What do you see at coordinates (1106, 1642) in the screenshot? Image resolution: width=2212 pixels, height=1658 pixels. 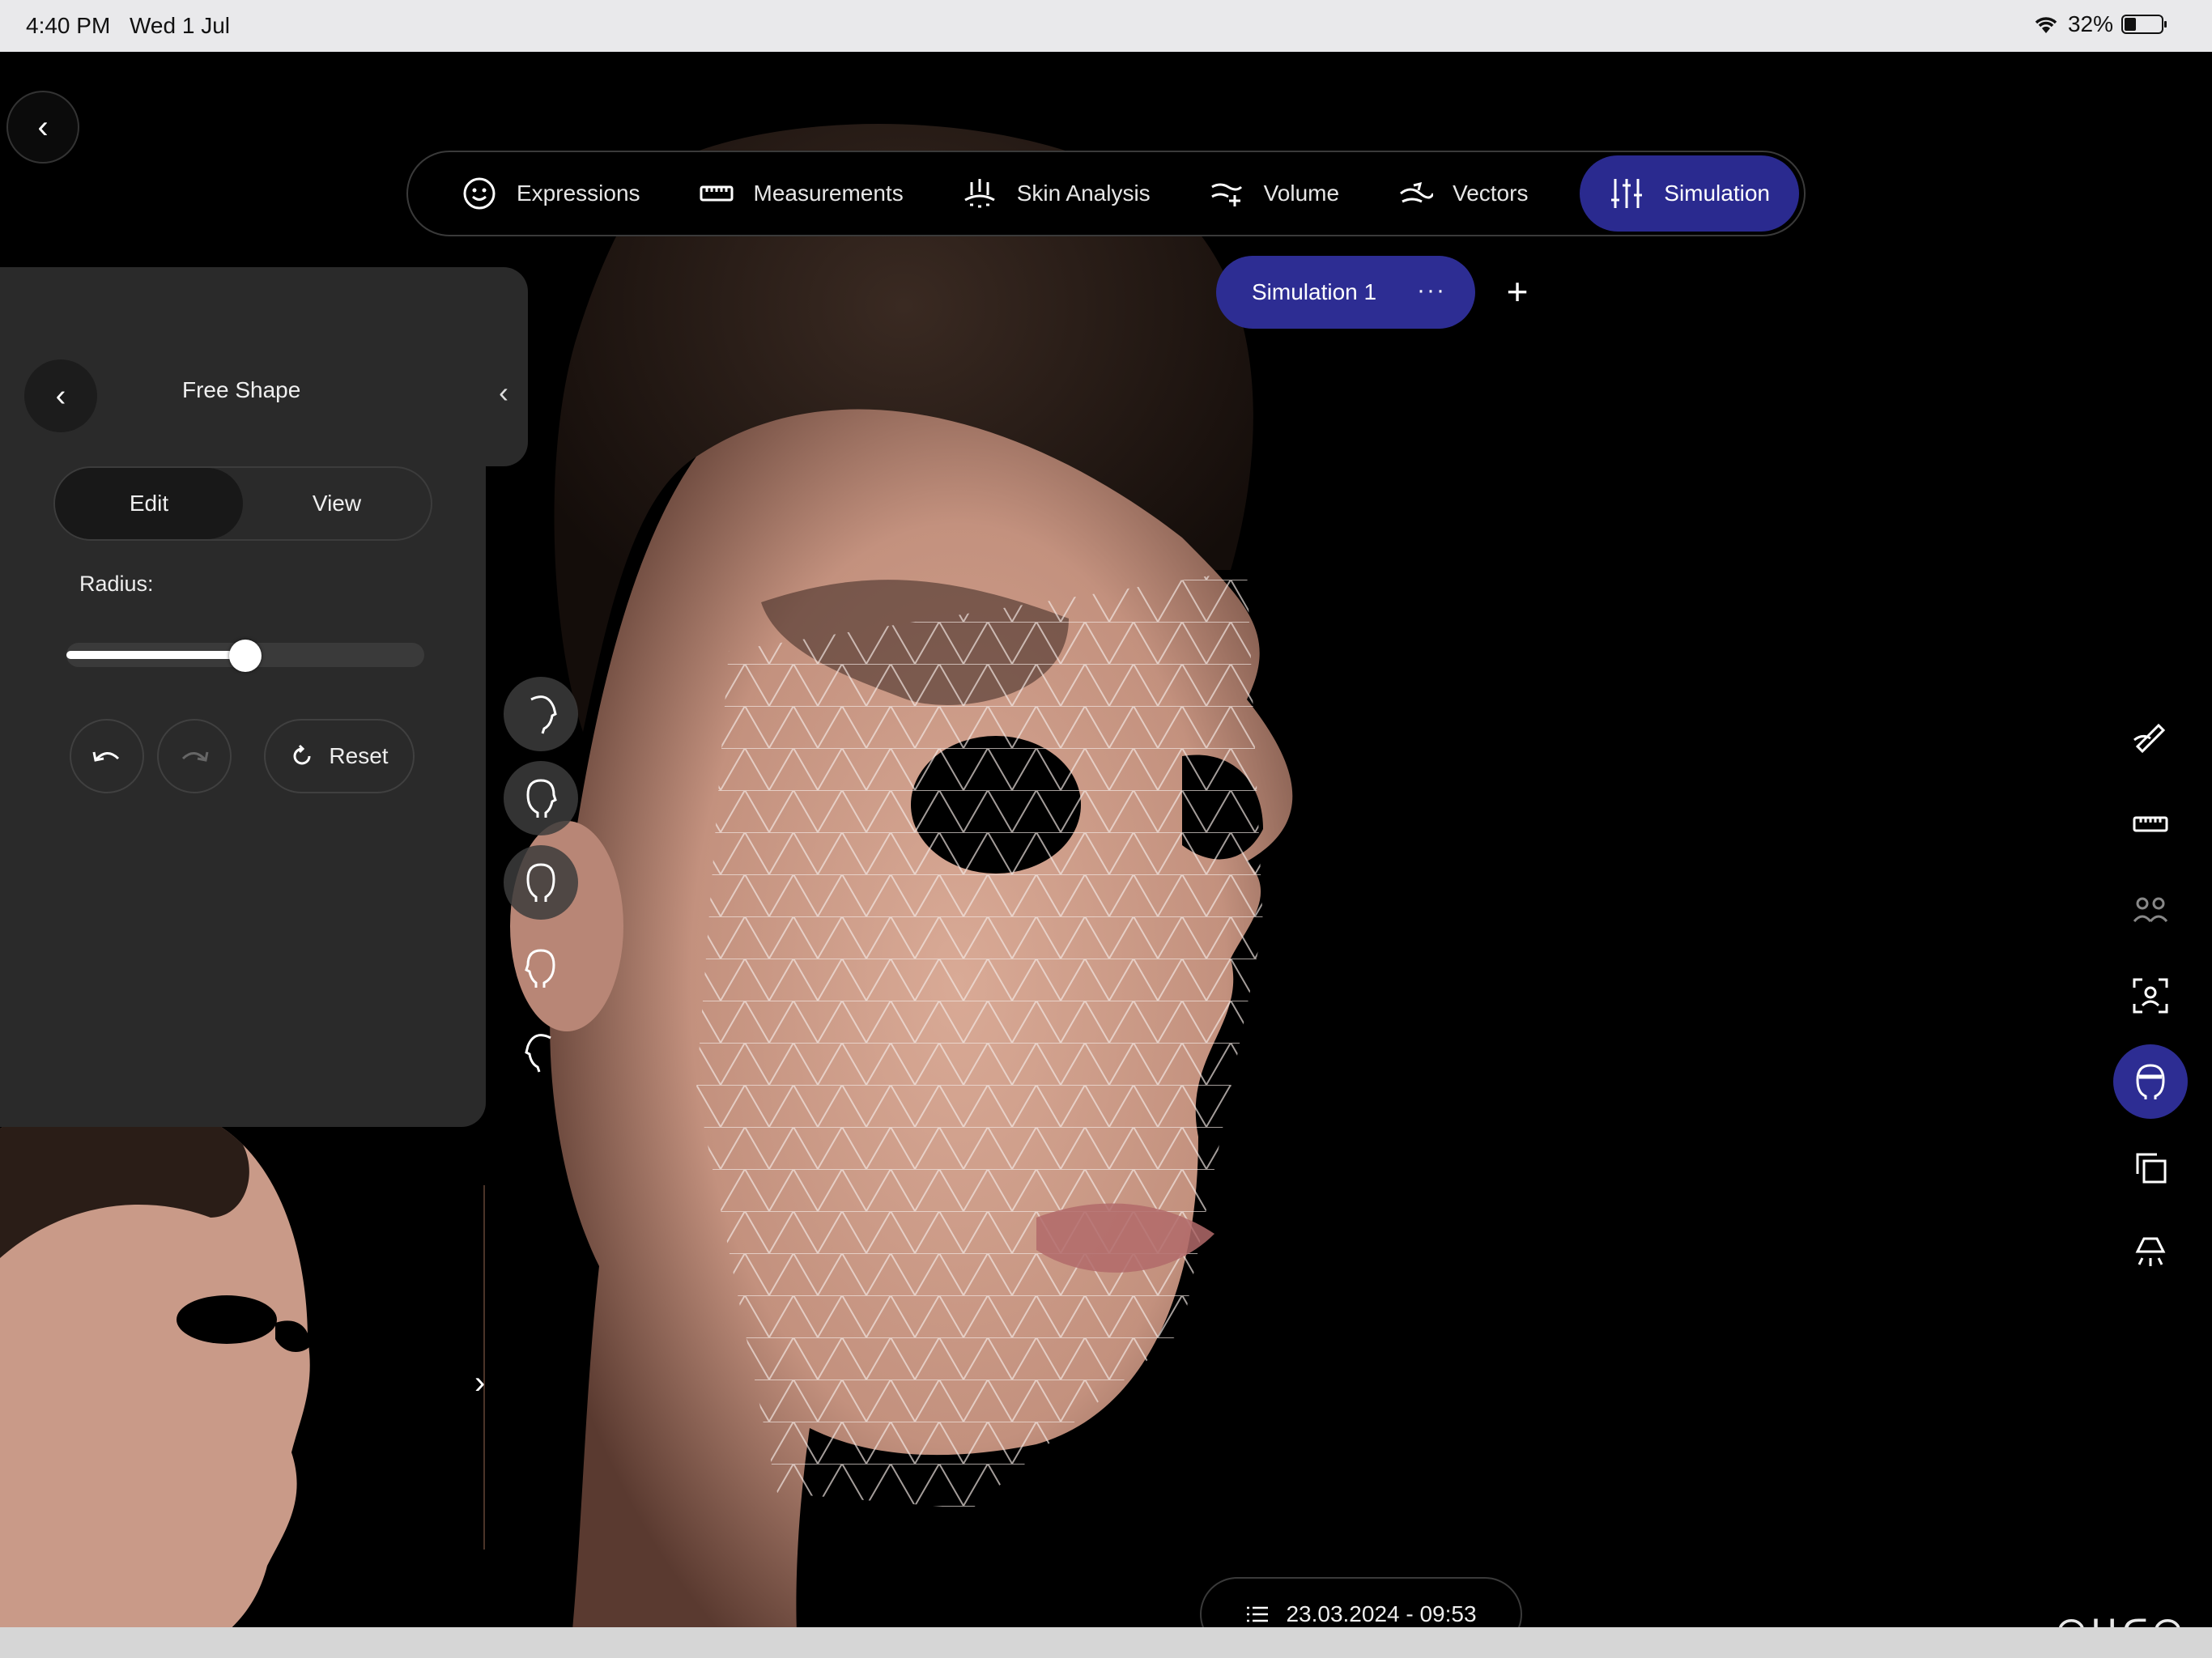 I see `home-indicator-bar` at bounding box center [1106, 1642].